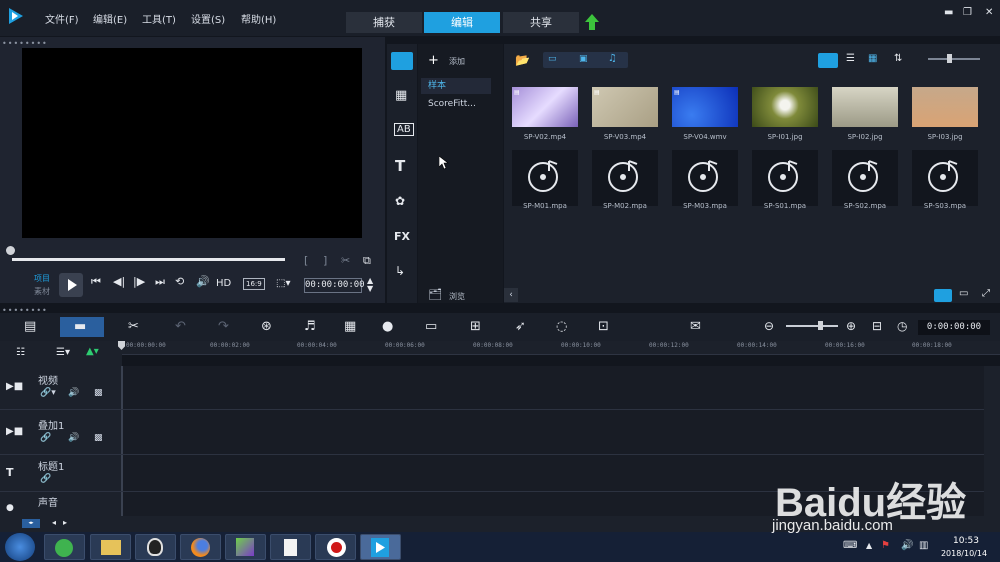  What do you see at coordinates (179, 281) in the screenshot?
I see `repeat-icon: ⟲` at bounding box center [179, 281].